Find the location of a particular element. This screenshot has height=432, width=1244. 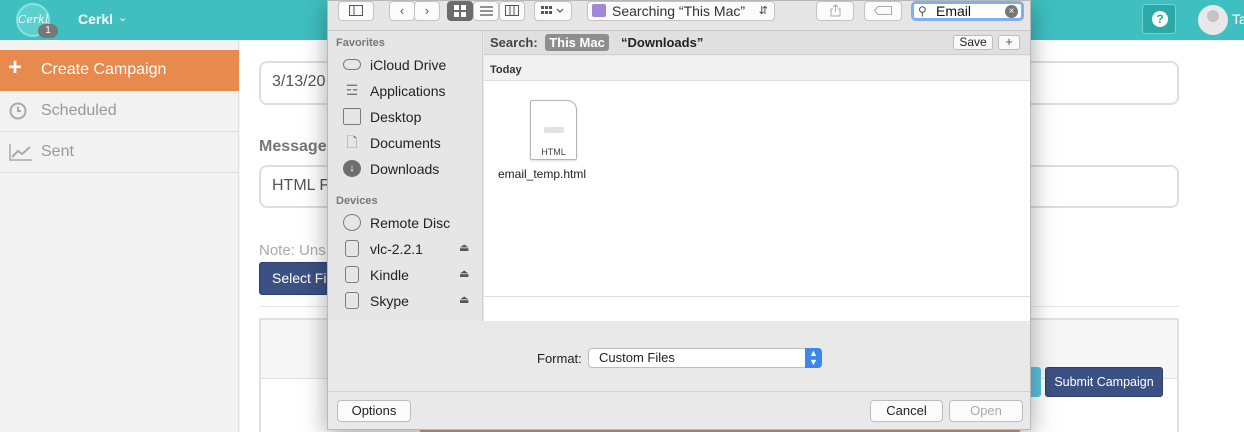

up-down-arrows-icon: ⇵ is located at coordinates (763, 11).